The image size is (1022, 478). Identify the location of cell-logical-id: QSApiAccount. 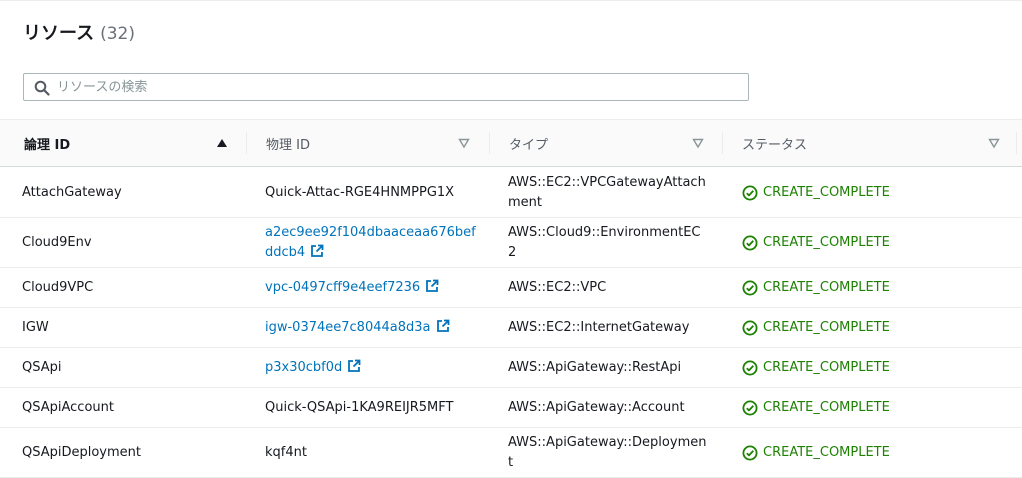
(132, 407).